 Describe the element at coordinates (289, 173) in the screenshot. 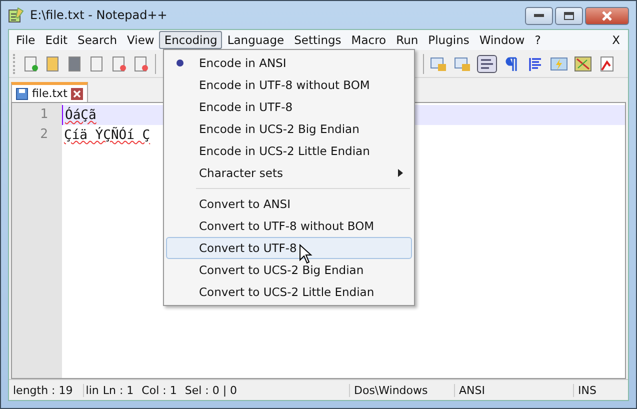

I see `menu-option: Character sets` at that location.